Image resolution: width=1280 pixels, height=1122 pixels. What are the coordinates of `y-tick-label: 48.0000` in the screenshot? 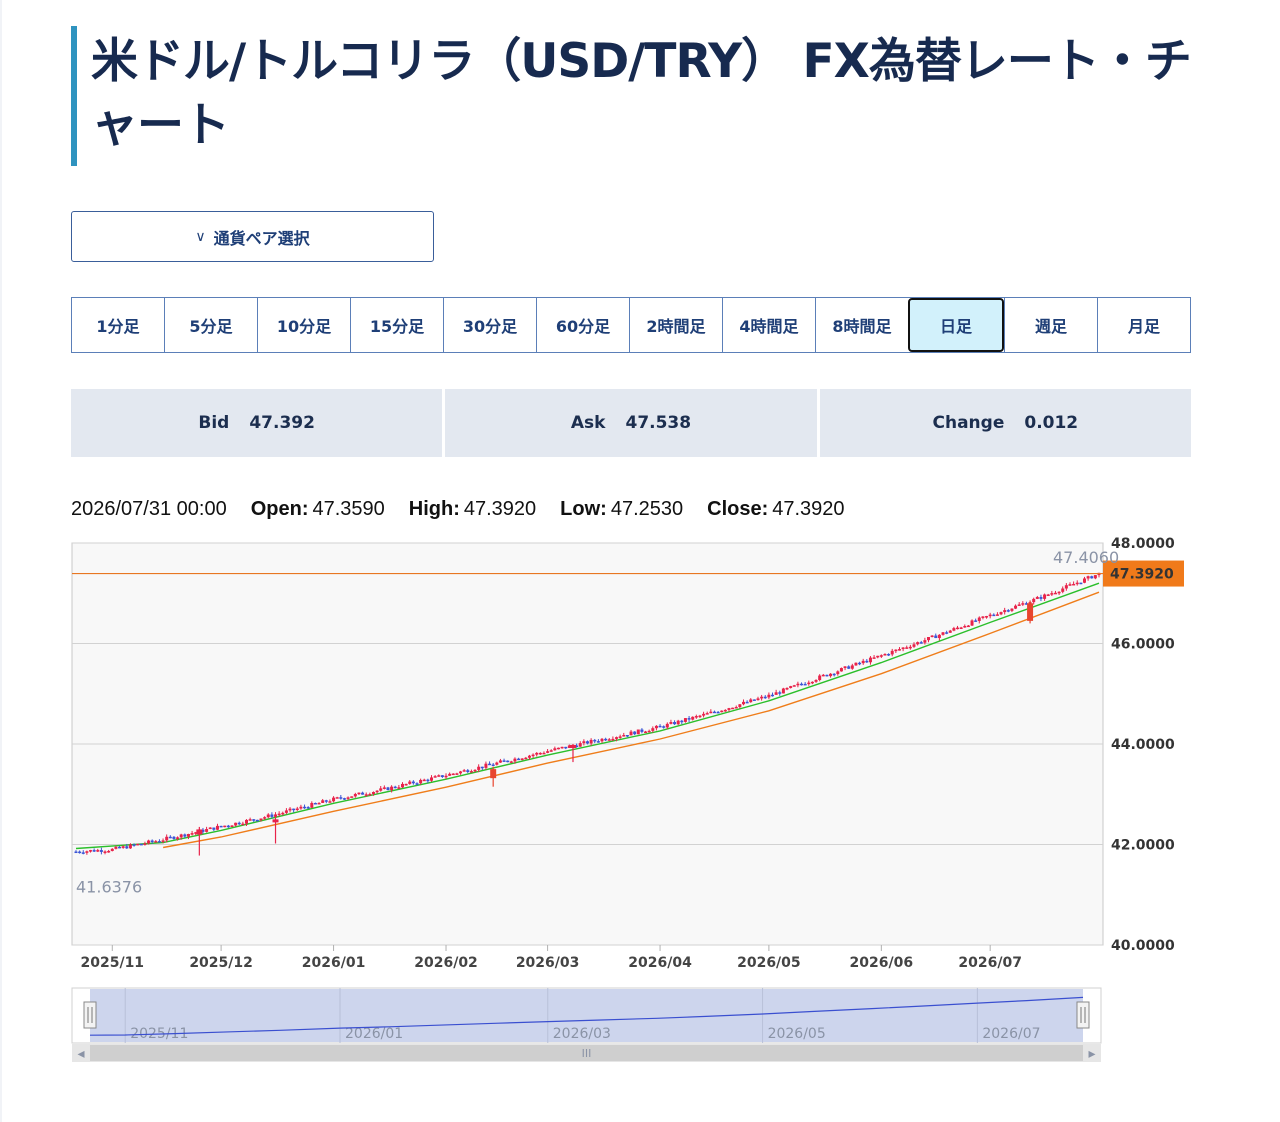 It's located at (1143, 544).